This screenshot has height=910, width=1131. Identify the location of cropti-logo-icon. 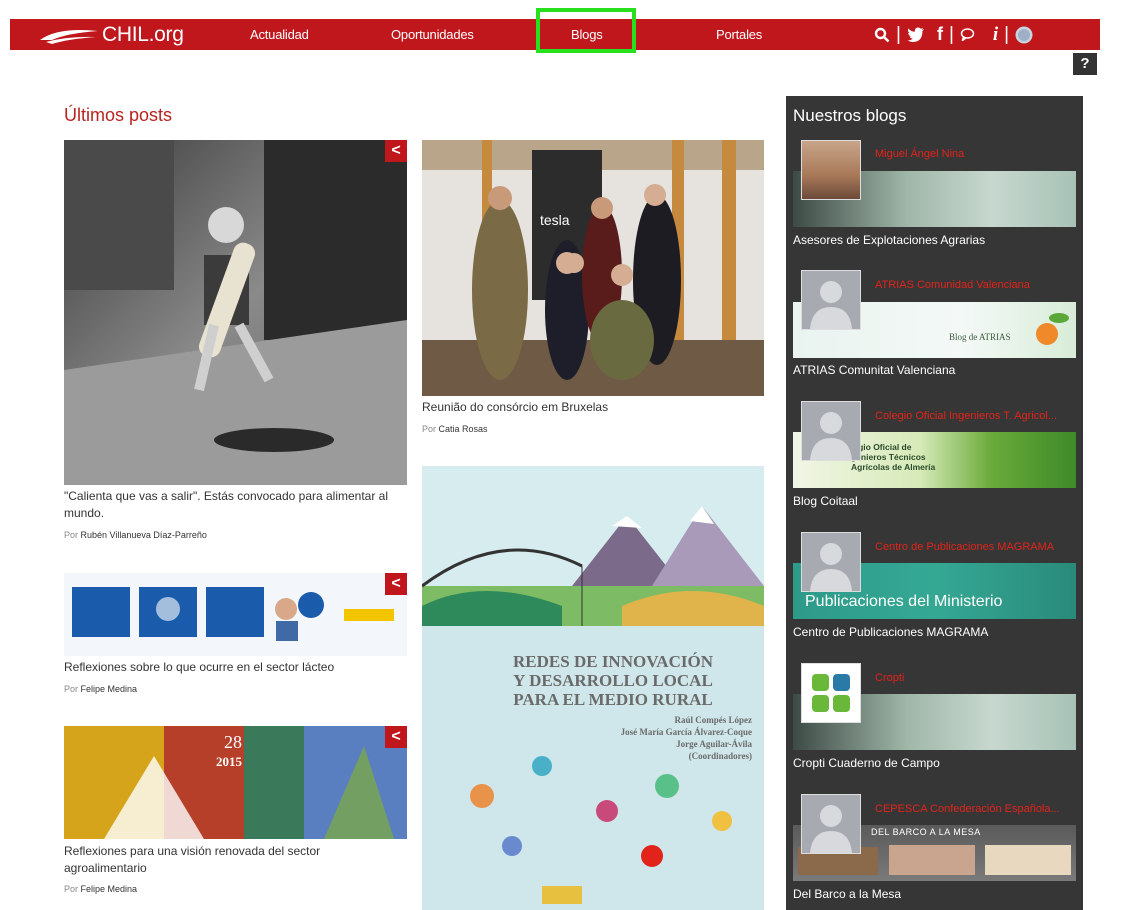
(831, 693).